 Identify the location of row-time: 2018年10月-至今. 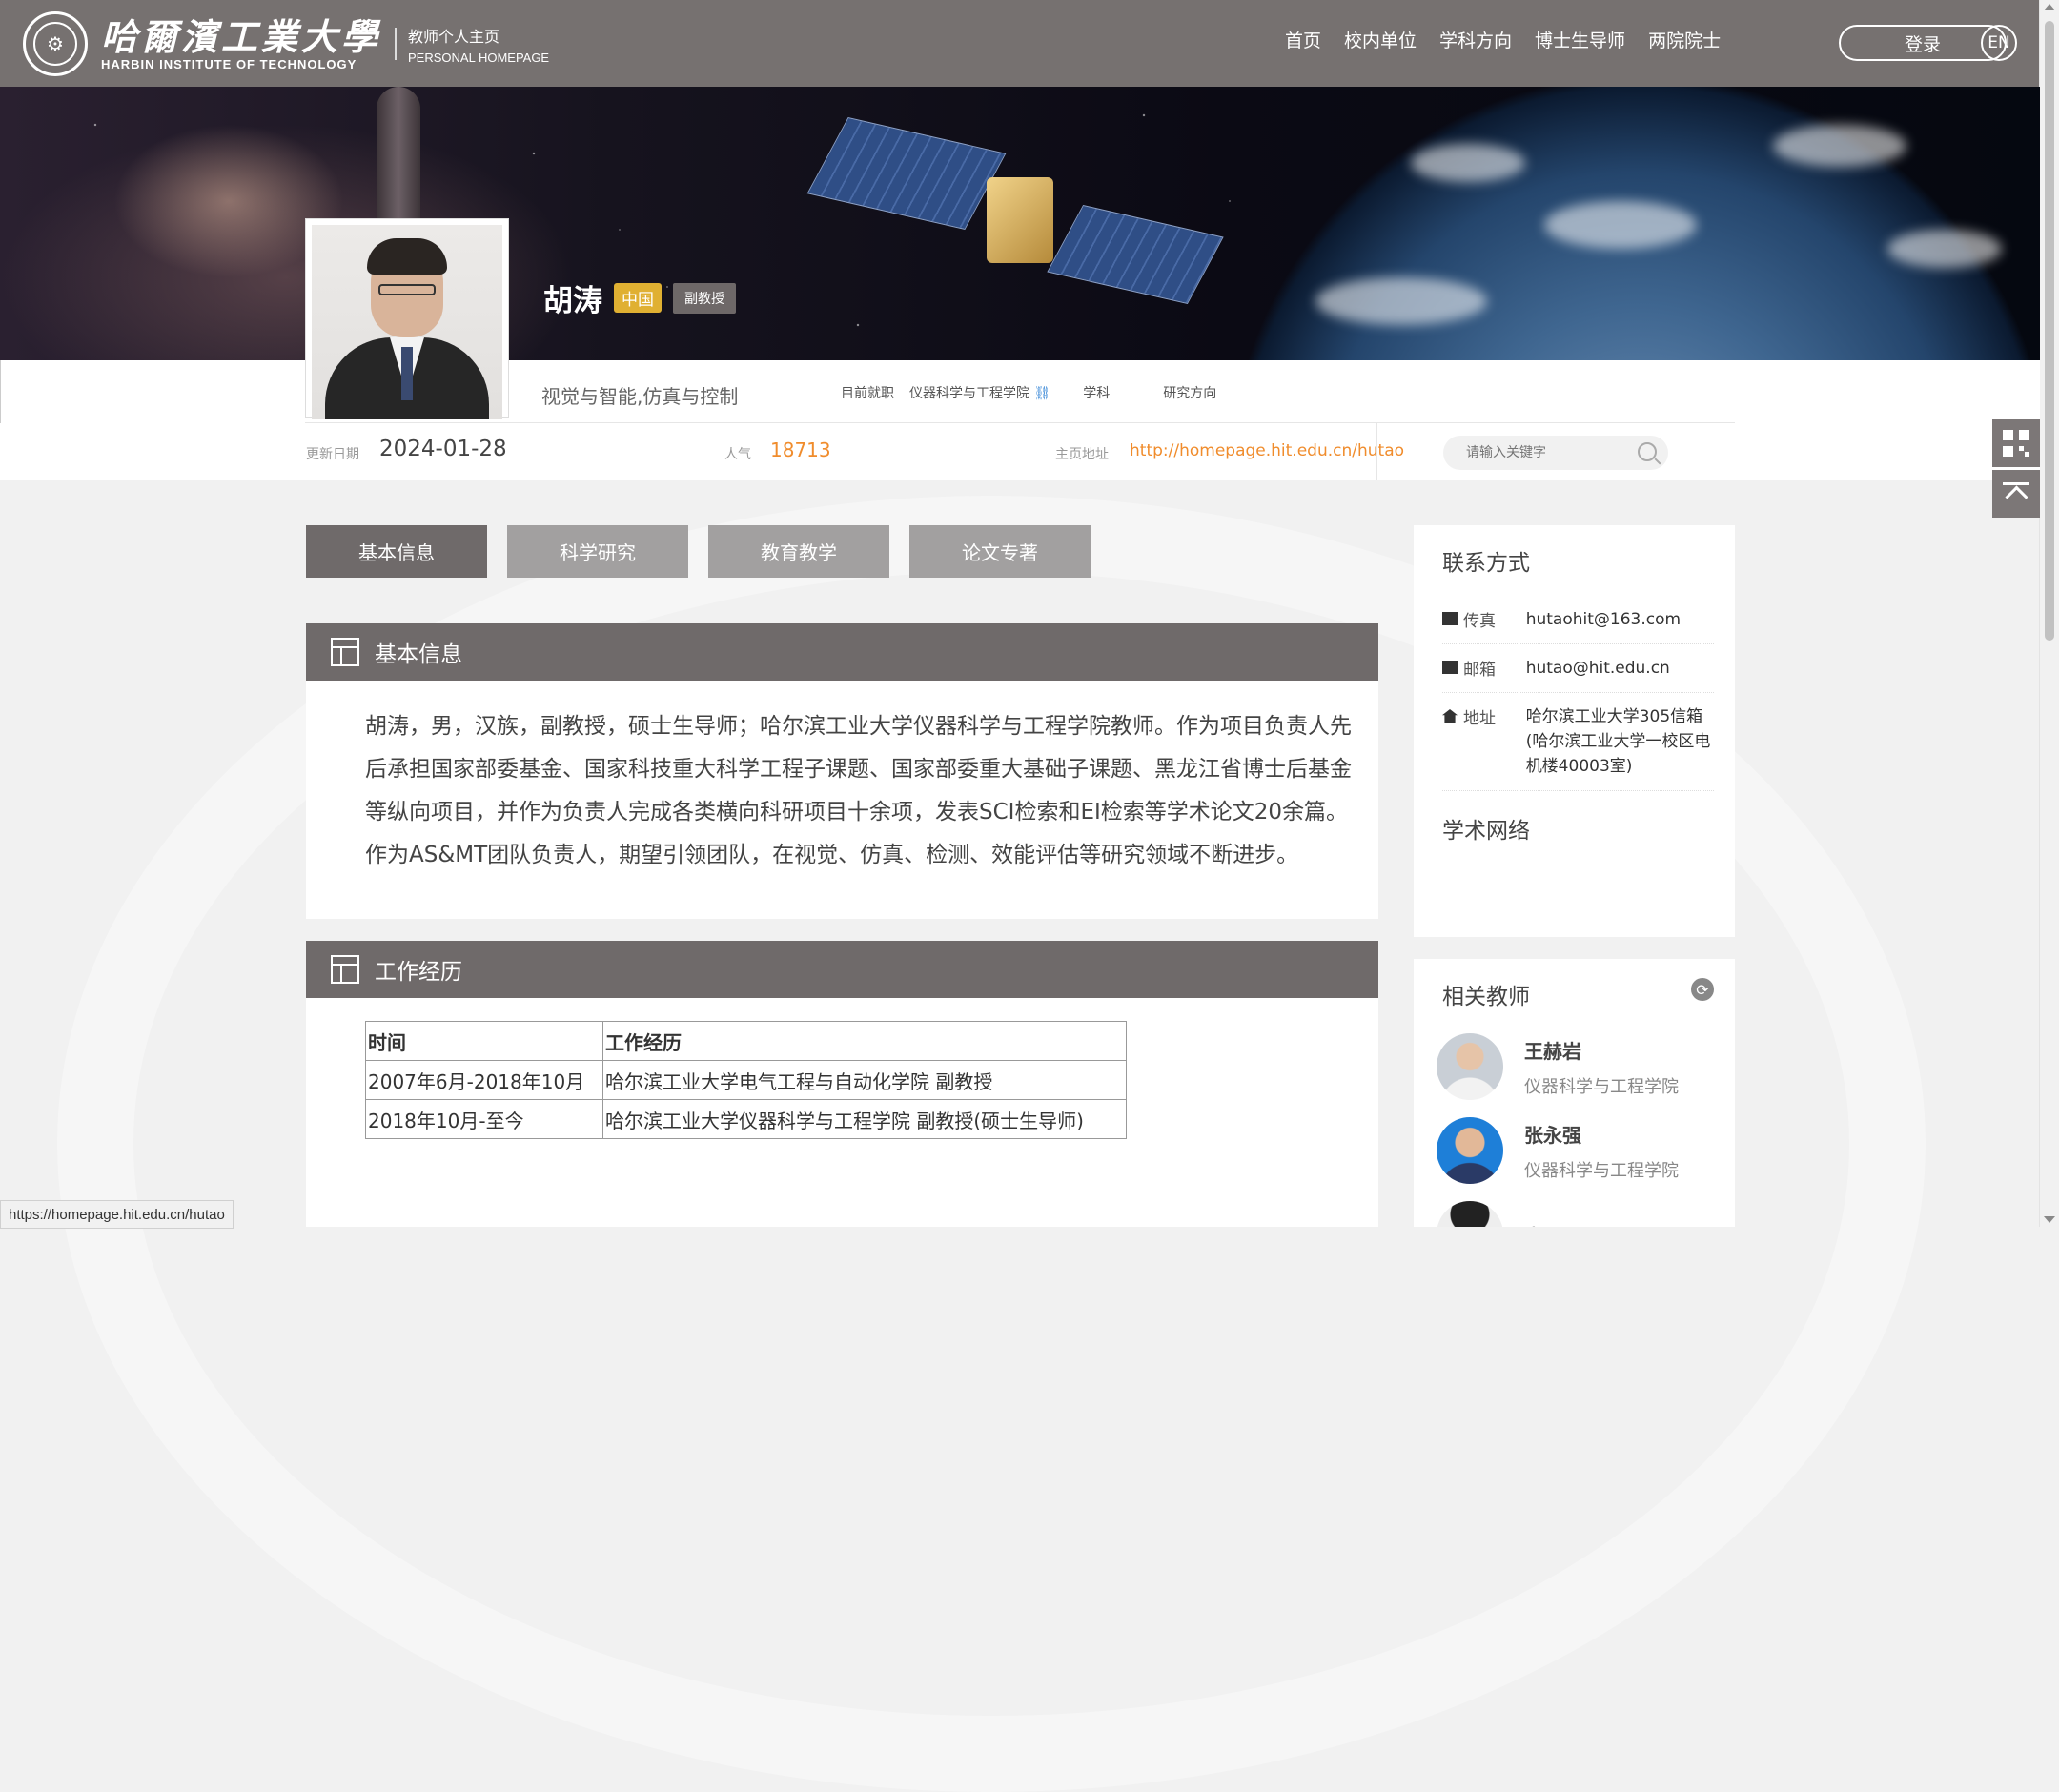
(484, 1119).